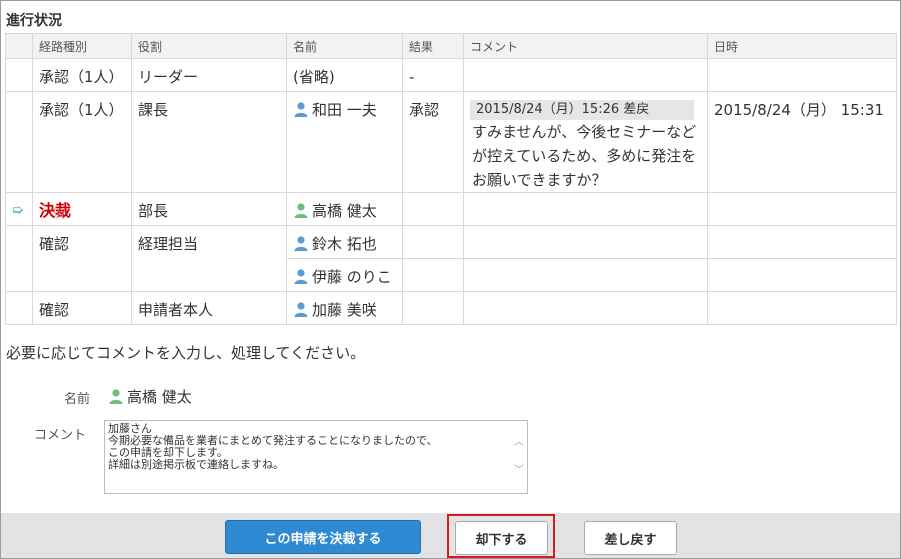 The width and height of the screenshot is (901, 559). What do you see at coordinates (82, 46) in the screenshot?
I see `header-route-type: 経路種別` at bounding box center [82, 46].